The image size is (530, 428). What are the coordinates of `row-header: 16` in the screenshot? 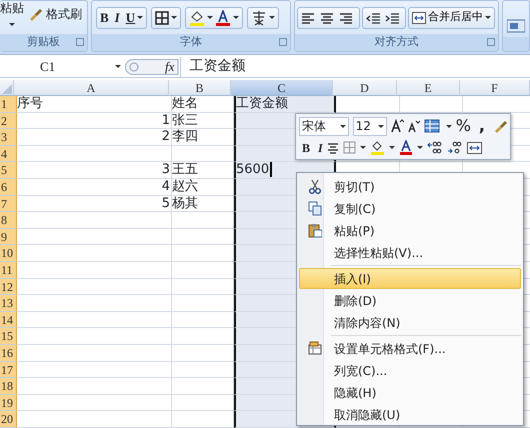 It's located at (8, 353).